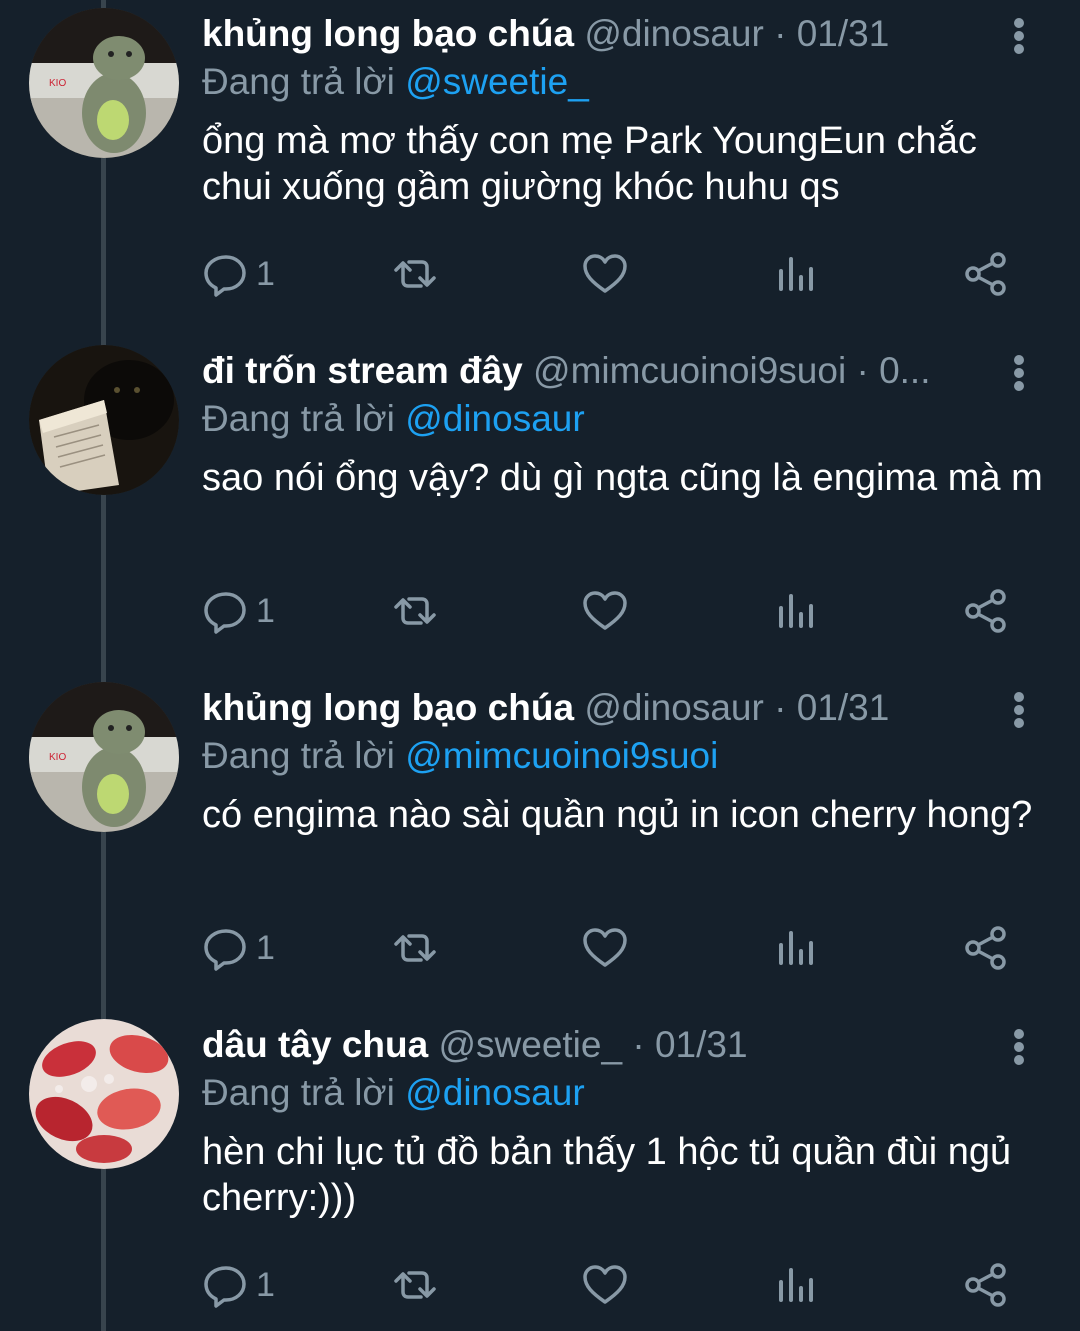  I want to click on strawberry-milk-avatar-image, so click(104, 1094).